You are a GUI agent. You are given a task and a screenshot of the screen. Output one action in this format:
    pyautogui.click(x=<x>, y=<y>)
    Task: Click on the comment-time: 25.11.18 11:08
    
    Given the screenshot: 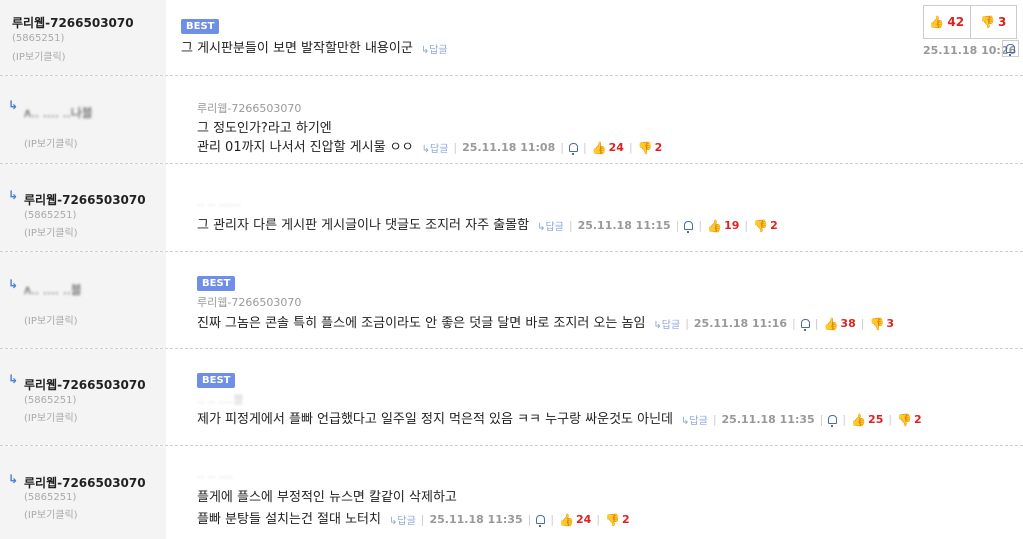 What is the action you would take?
    pyautogui.click(x=509, y=147)
    